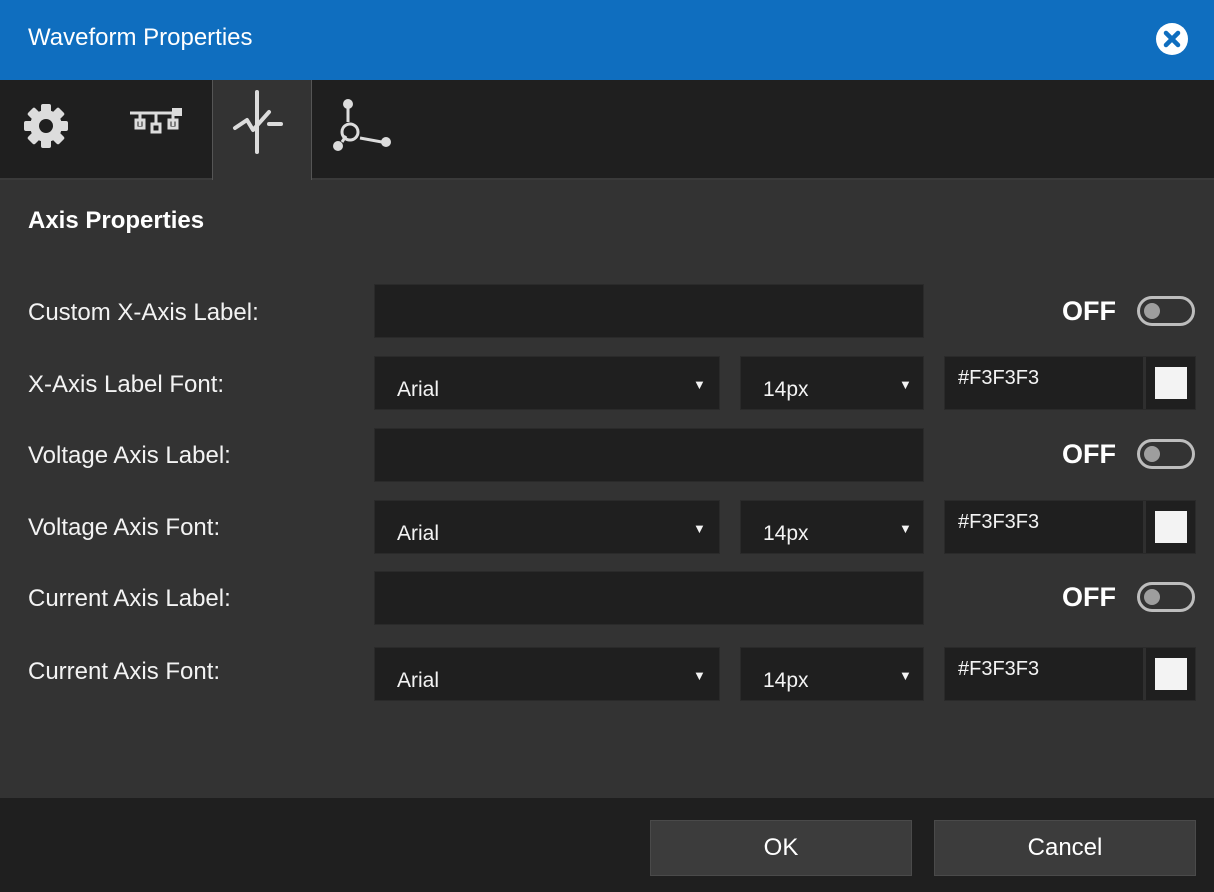  I want to click on voltage-axis-label-input, so click(649, 455).